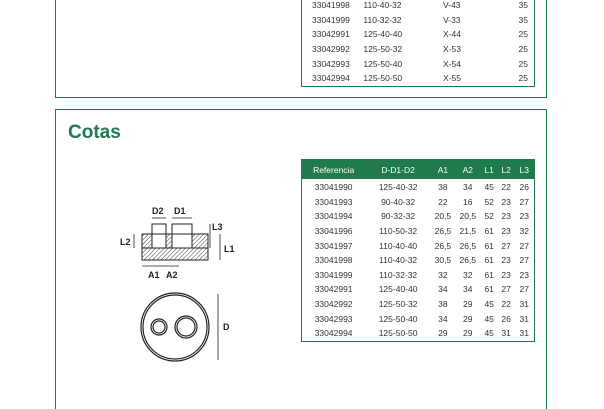  Describe the element at coordinates (398, 201) in the screenshot. I see `table-cell: 90-40-32` at that location.